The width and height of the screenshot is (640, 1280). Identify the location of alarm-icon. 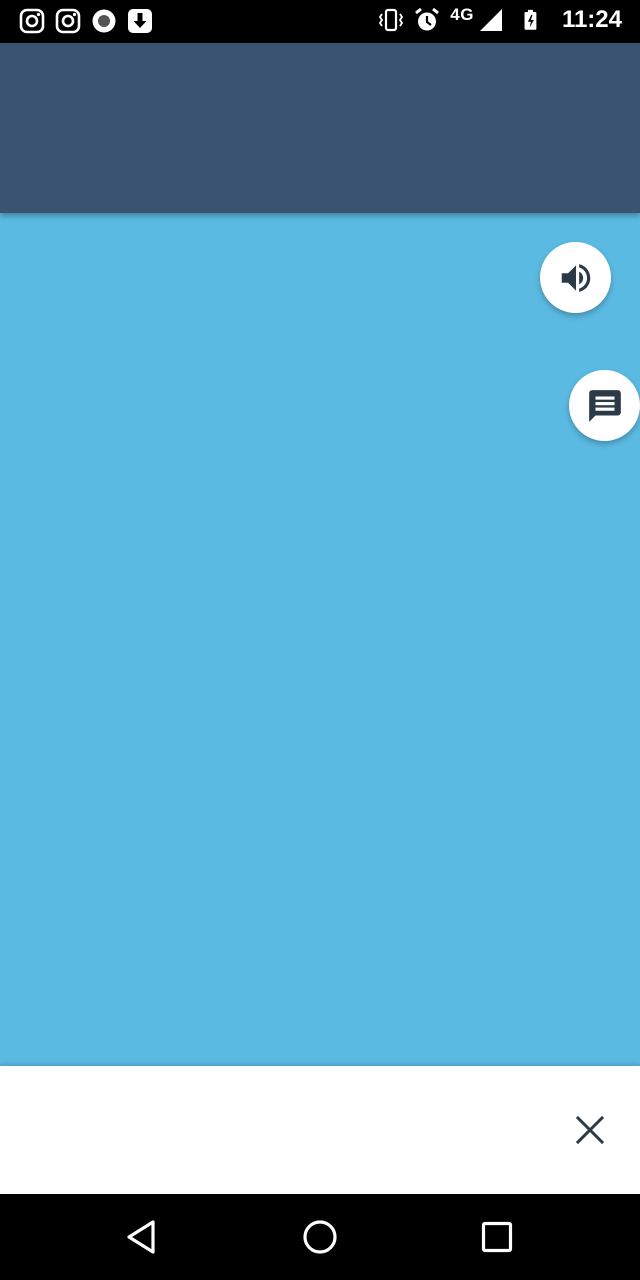
(427, 19).